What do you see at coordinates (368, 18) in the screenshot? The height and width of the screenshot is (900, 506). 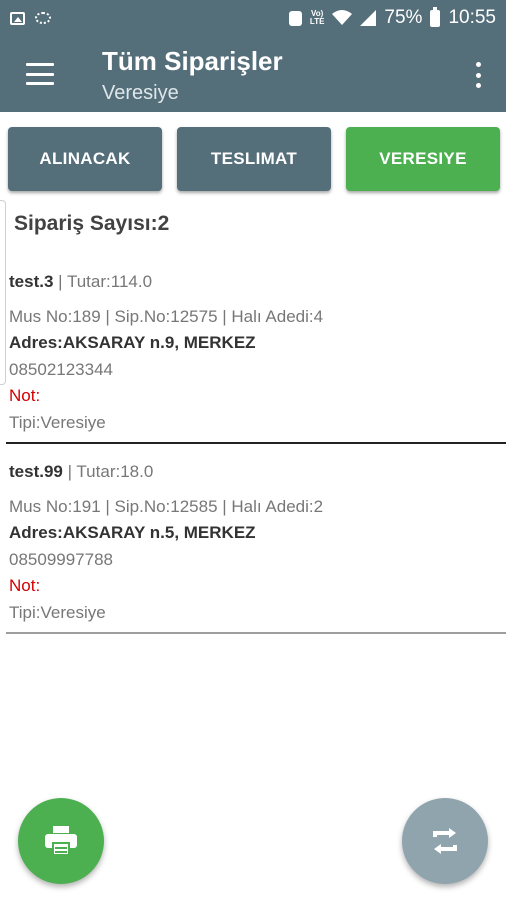 I see `signal-icon` at bounding box center [368, 18].